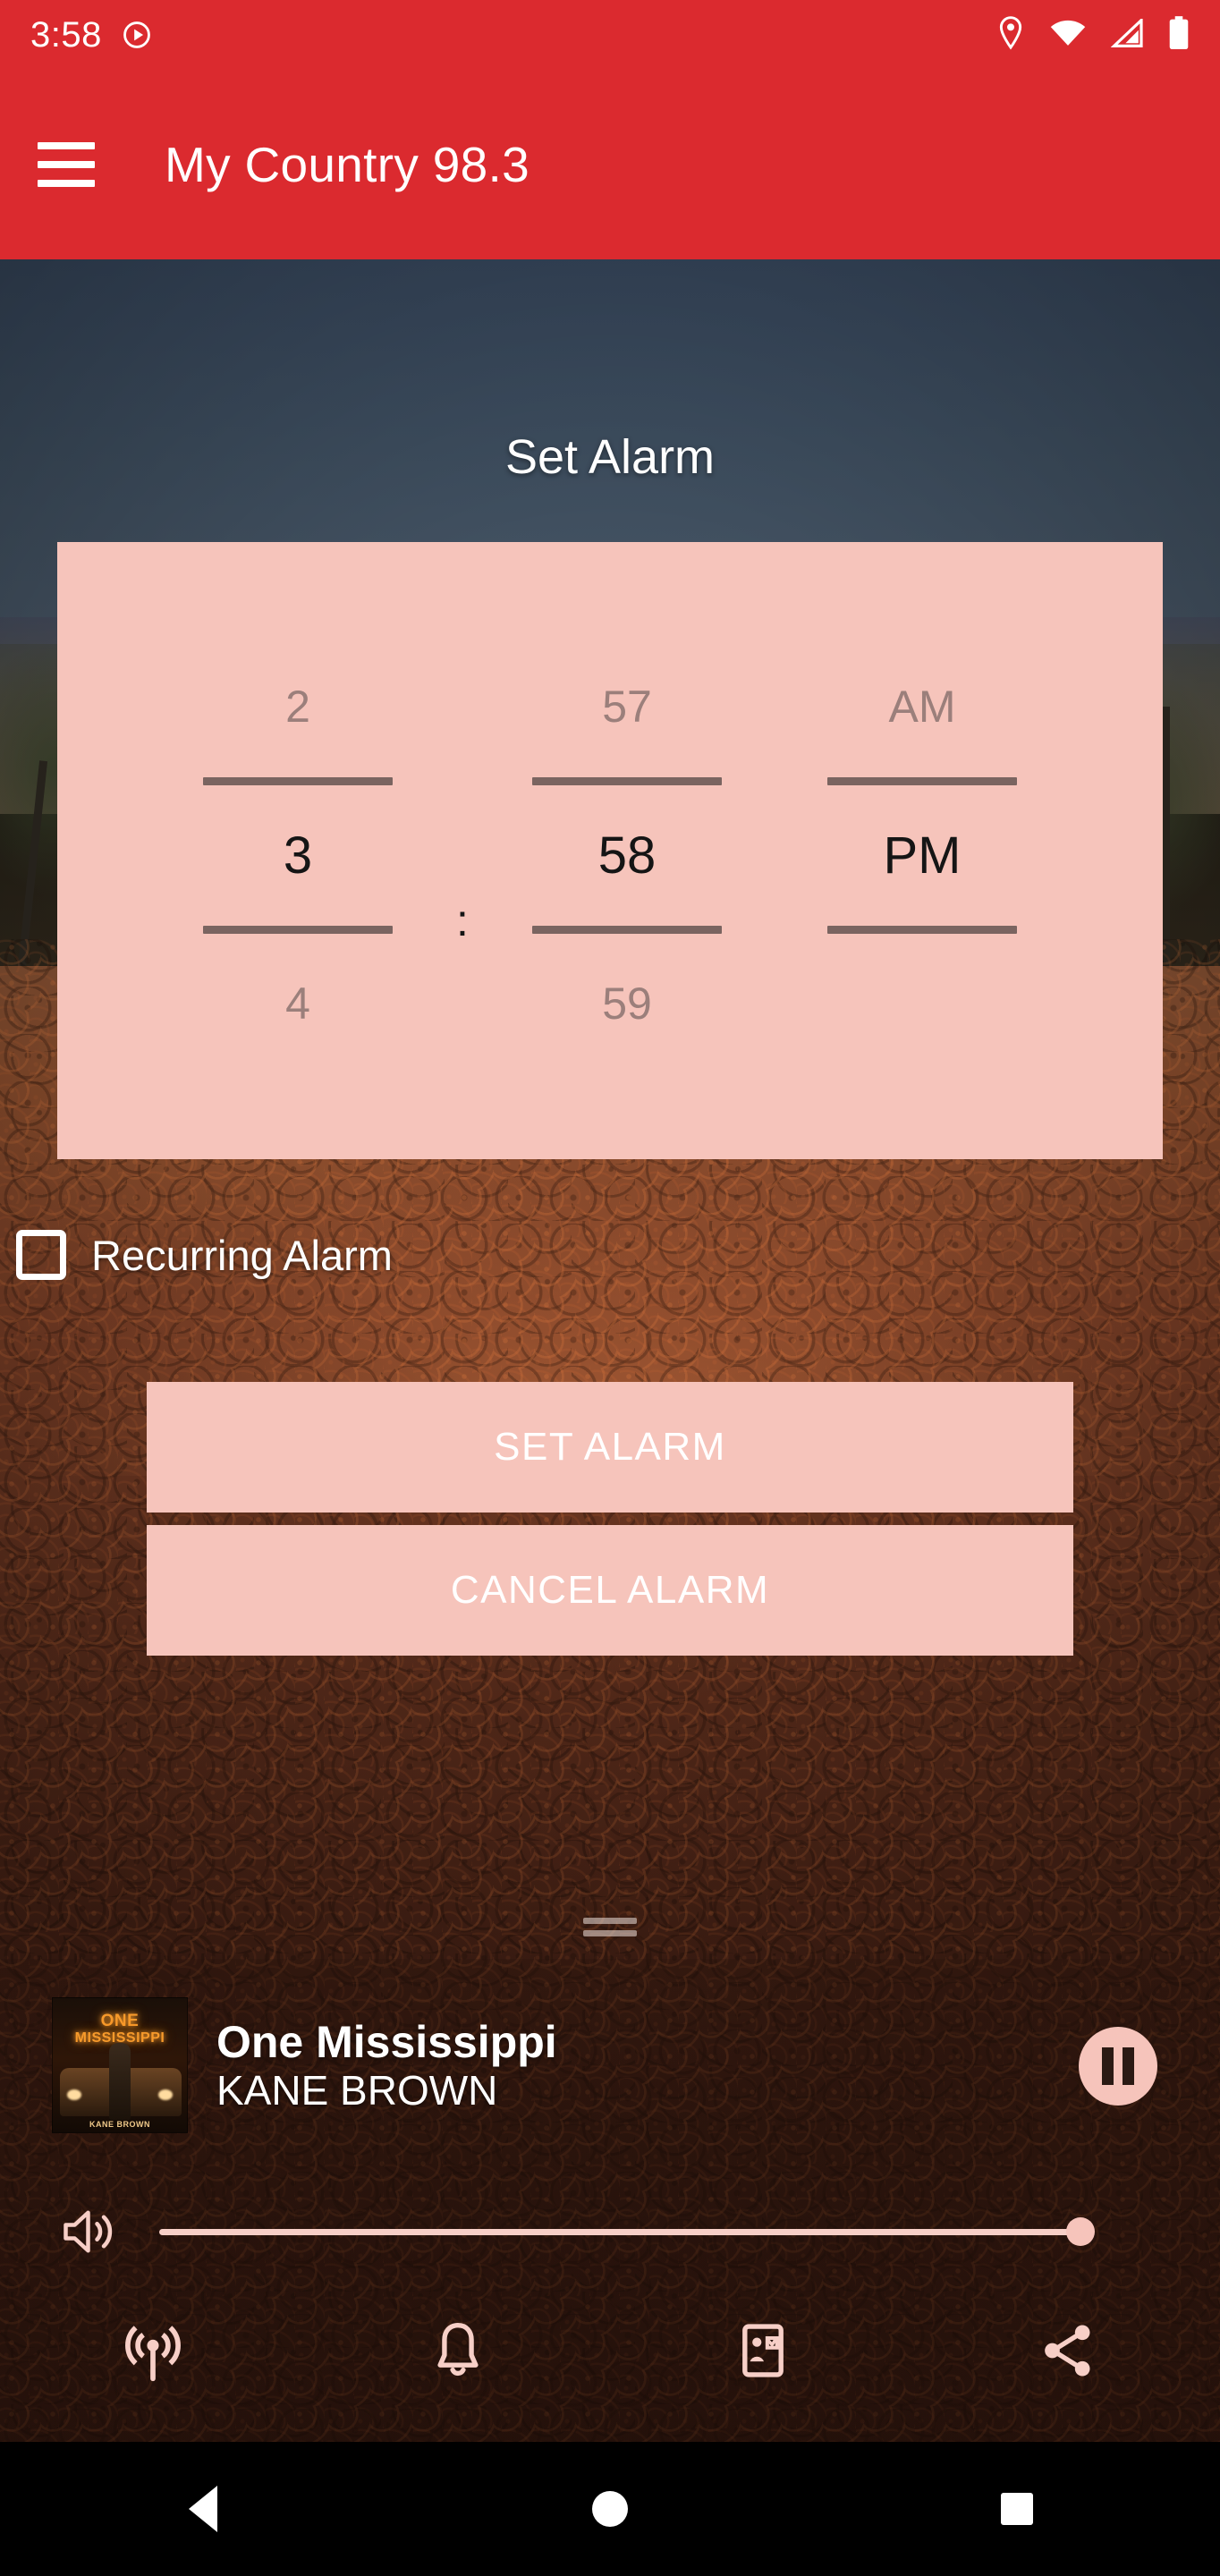 The width and height of the screenshot is (1220, 2576). I want to click on minute-column: 57 58 59, so click(627, 855).